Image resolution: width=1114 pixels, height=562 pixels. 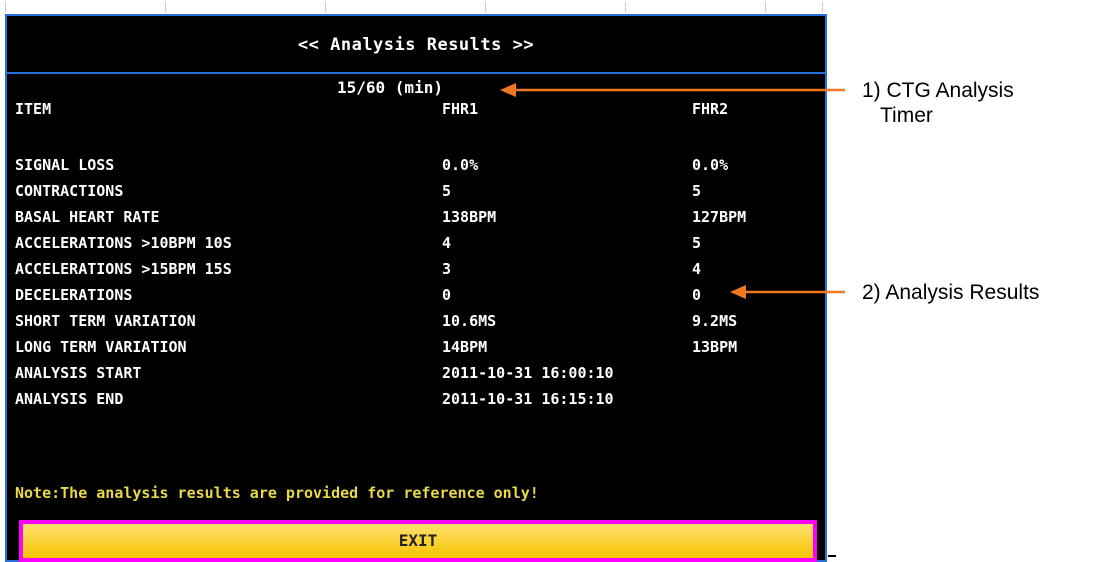 What do you see at coordinates (906, 115) in the screenshot?
I see `annotation-timer-line2: Timer` at bounding box center [906, 115].